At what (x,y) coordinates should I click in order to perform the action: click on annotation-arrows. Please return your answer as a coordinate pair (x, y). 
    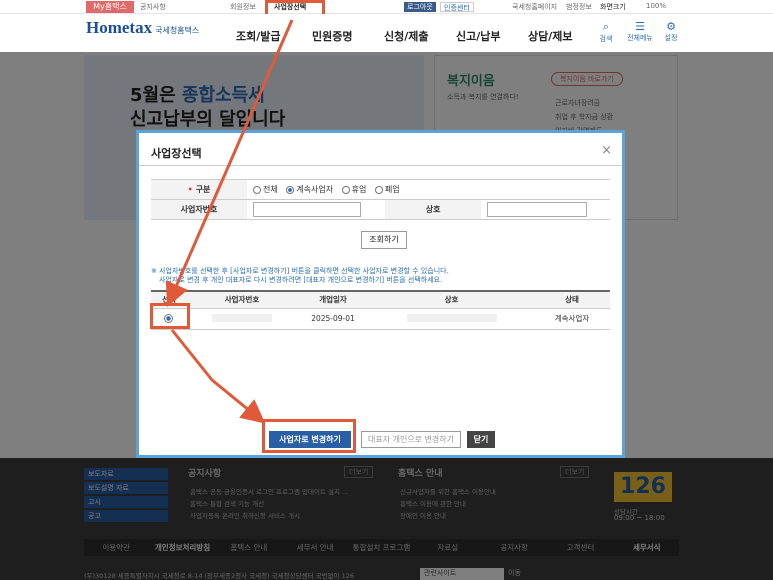
    Looking at the image, I should click on (229, 221).